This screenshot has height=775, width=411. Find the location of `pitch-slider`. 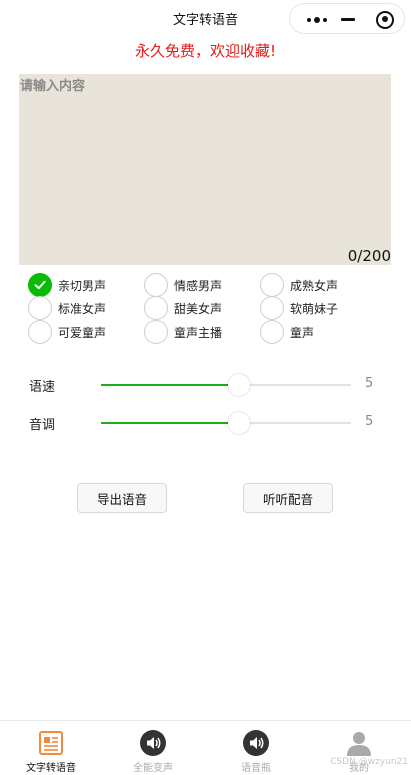

pitch-slider is located at coordinates (226, 423).